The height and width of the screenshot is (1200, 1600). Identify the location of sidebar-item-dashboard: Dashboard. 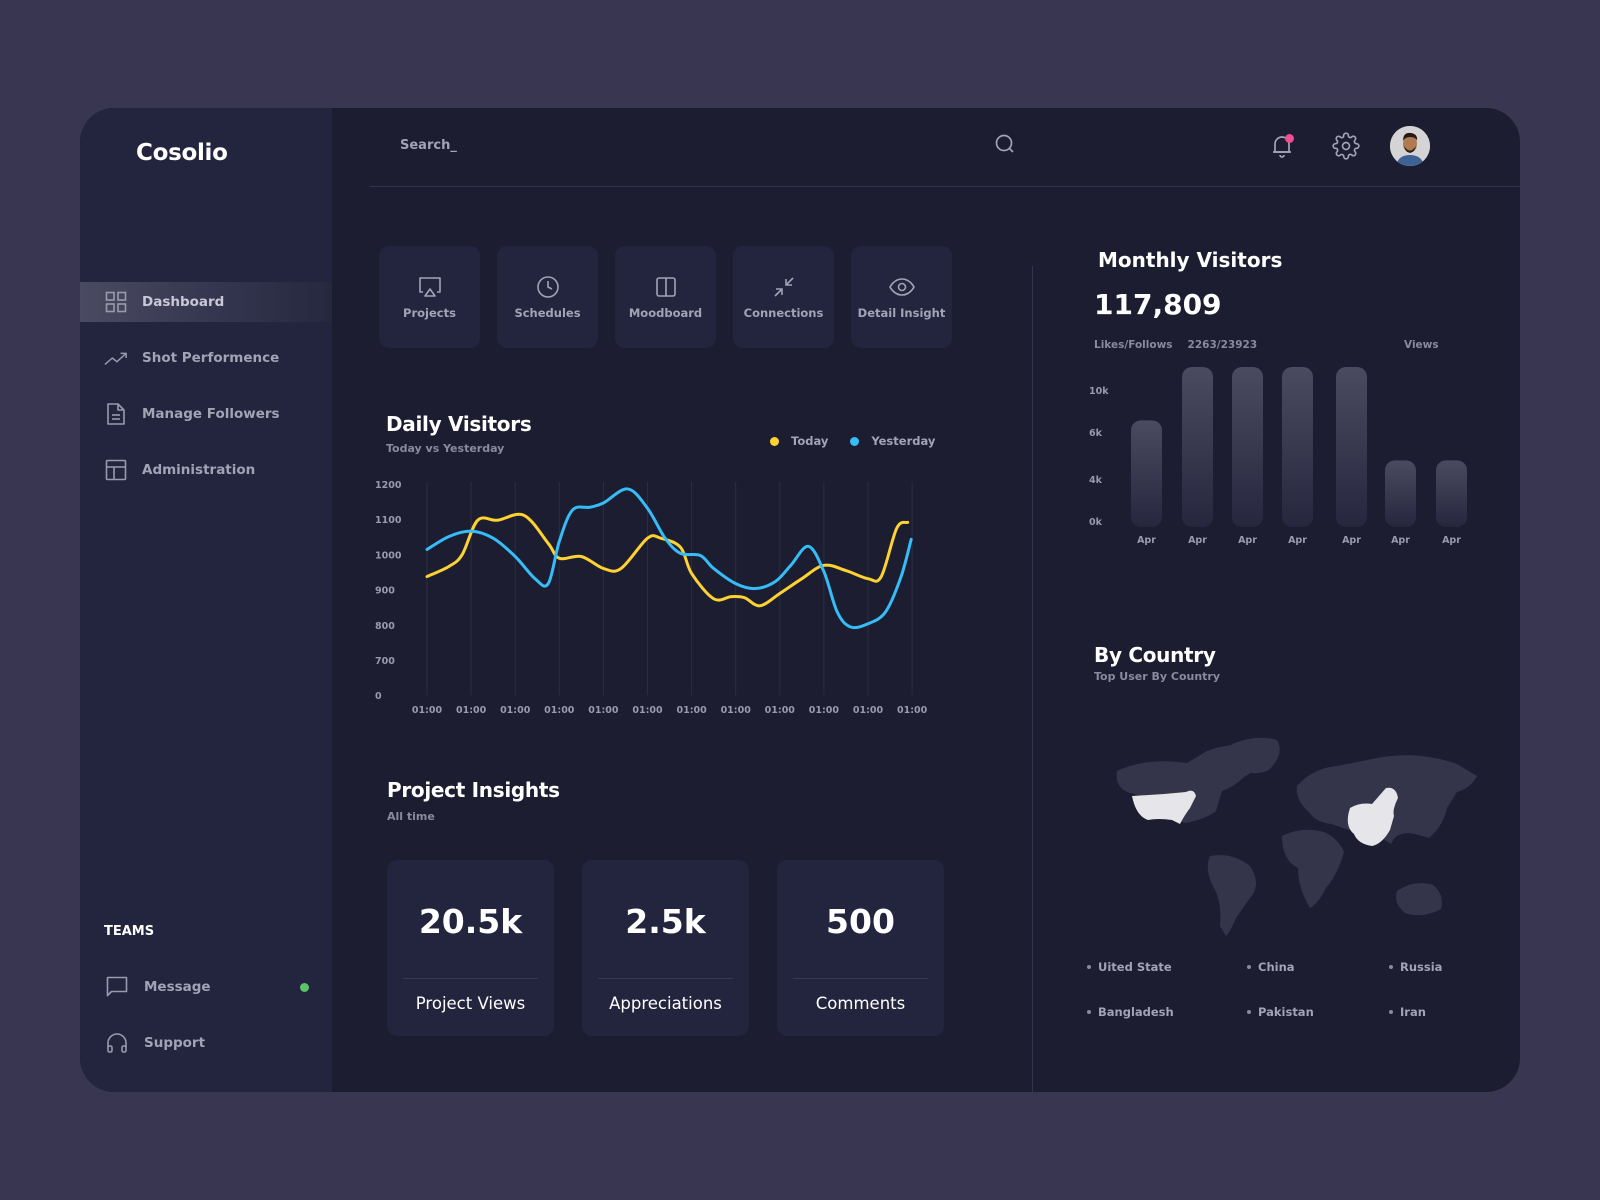
(206, 302).